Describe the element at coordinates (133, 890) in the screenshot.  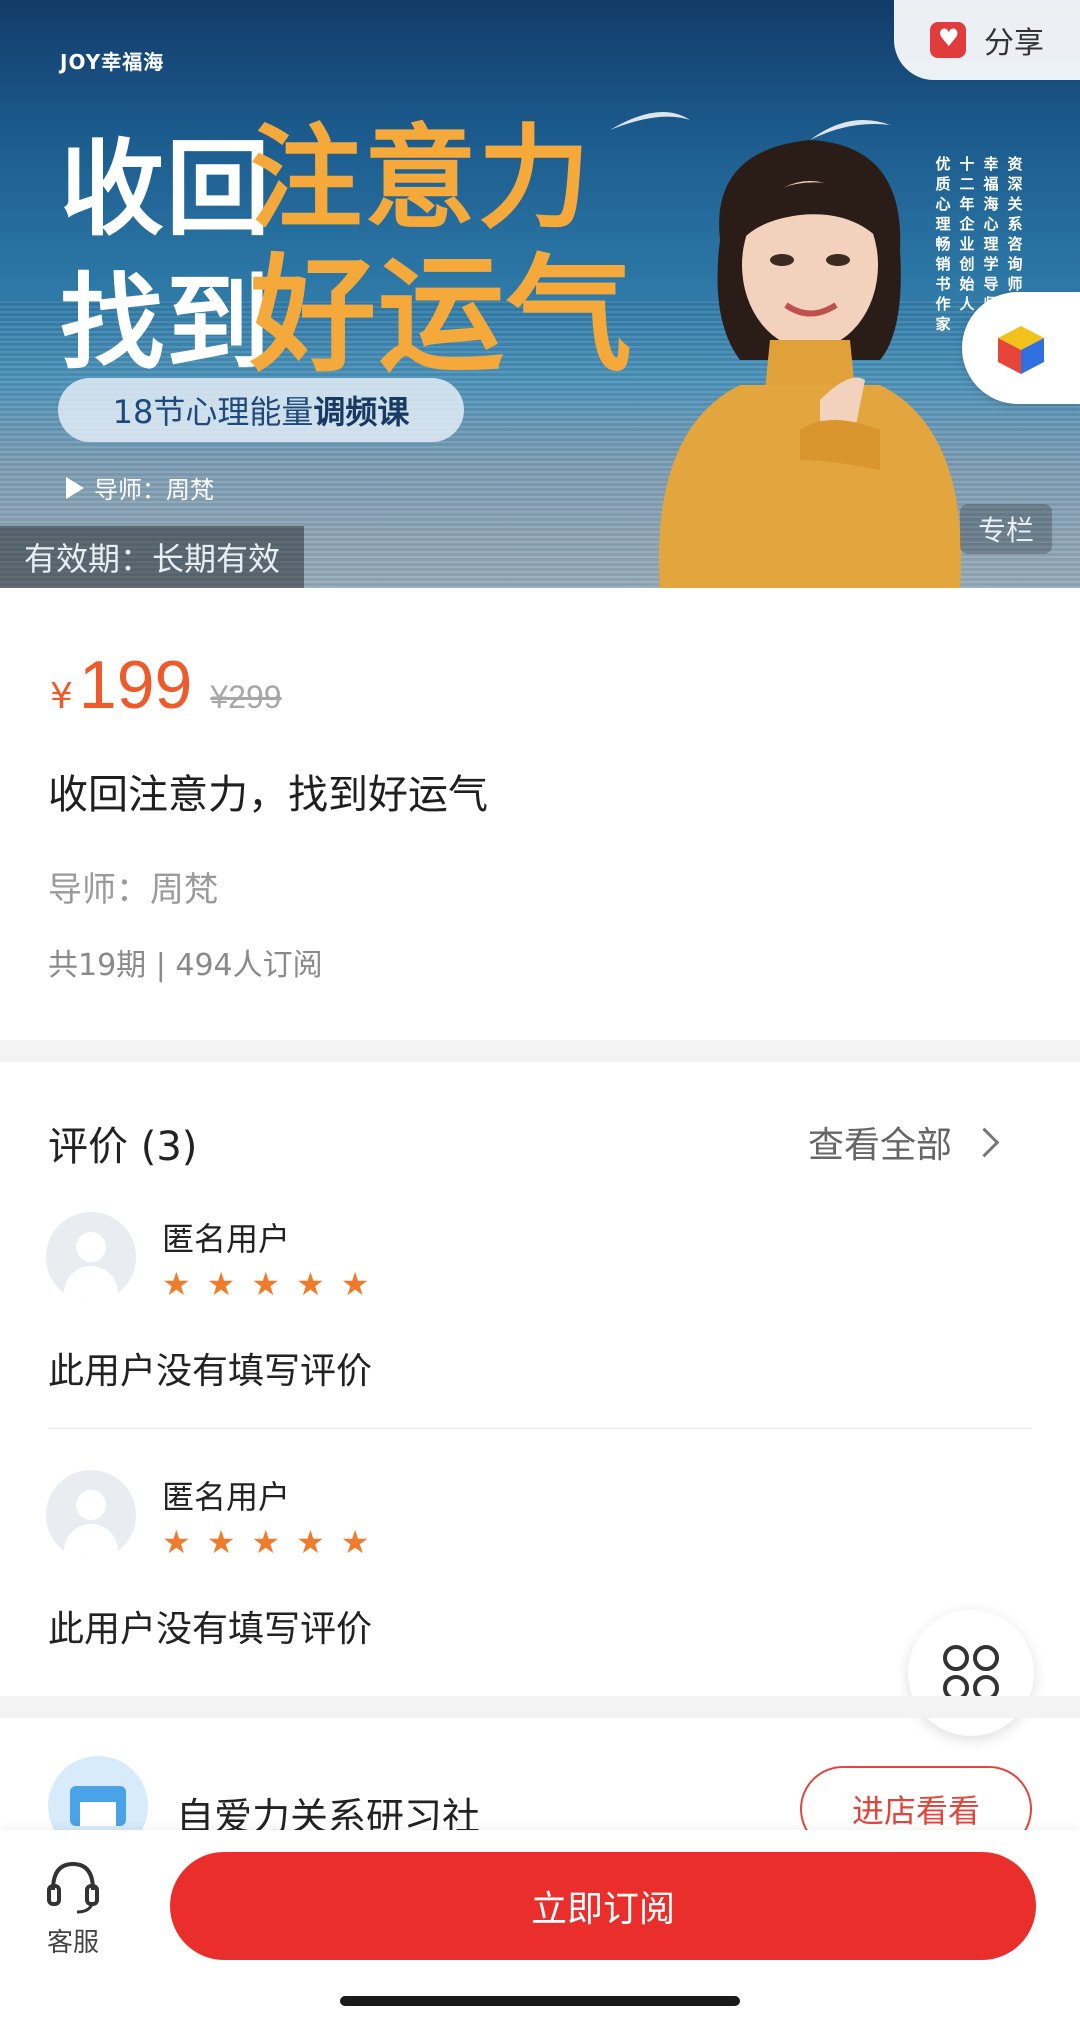
I see `course-teacher: 导师：周梵` at that location.